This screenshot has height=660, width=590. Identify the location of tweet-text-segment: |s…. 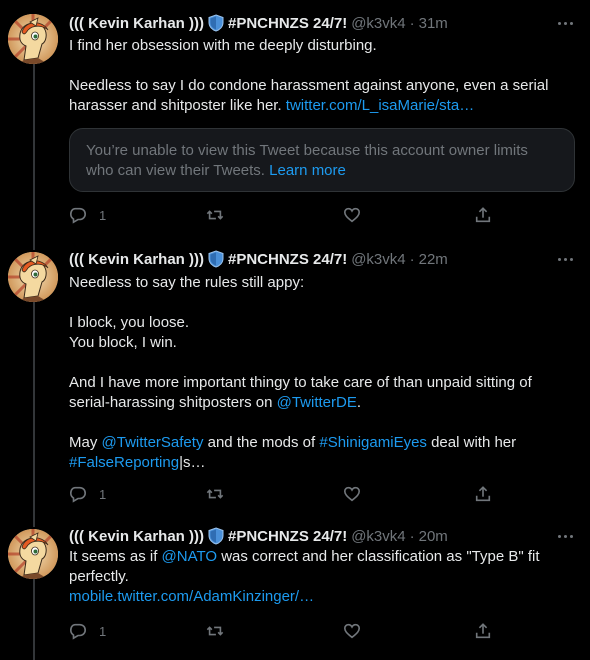
(192, 462).